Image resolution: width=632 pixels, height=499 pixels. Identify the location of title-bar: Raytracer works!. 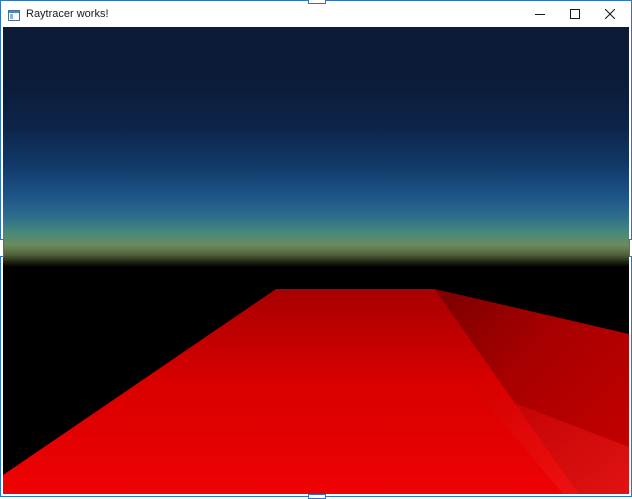
(316, 14).